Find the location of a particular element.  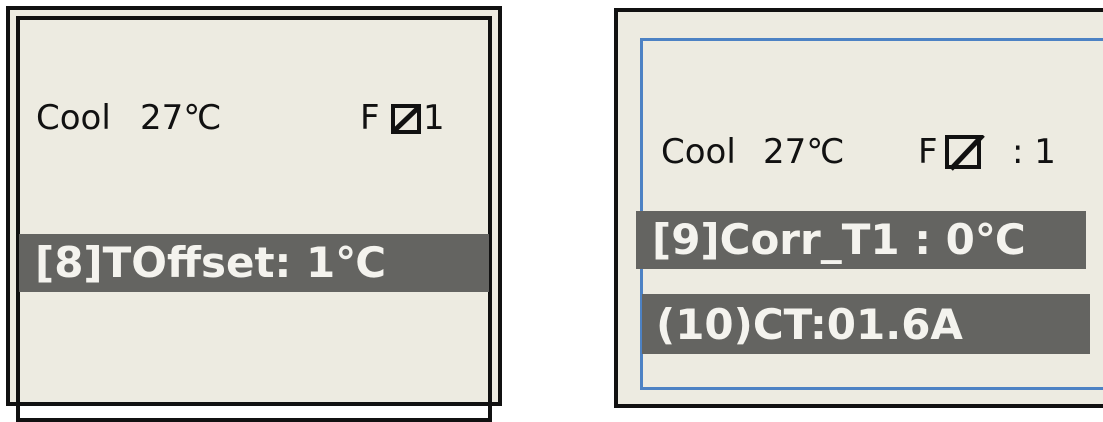

right-temperature-value: 27℃ is located at coordinates (804, 152).